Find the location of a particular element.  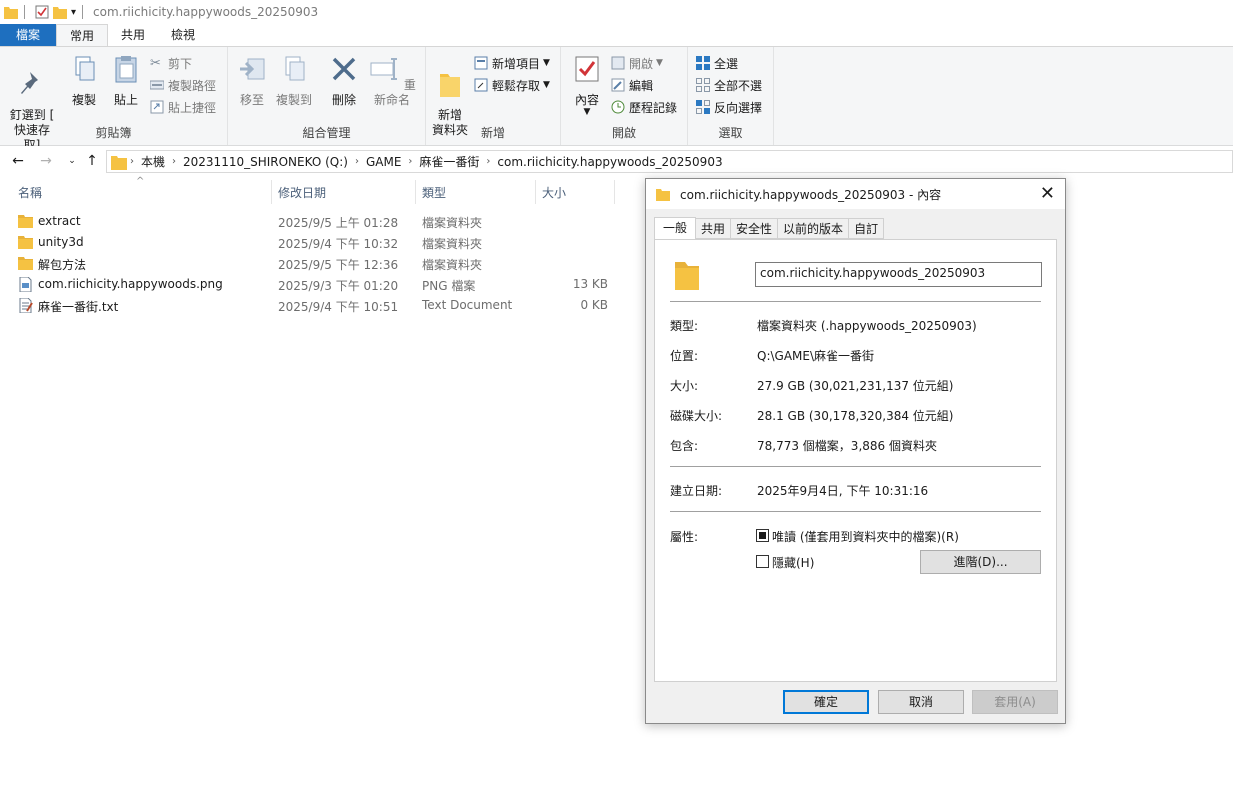

readonly-label: 唯讀 (僅套用到資料夾中的檔案)(R) is located at coordinates (865, 536).